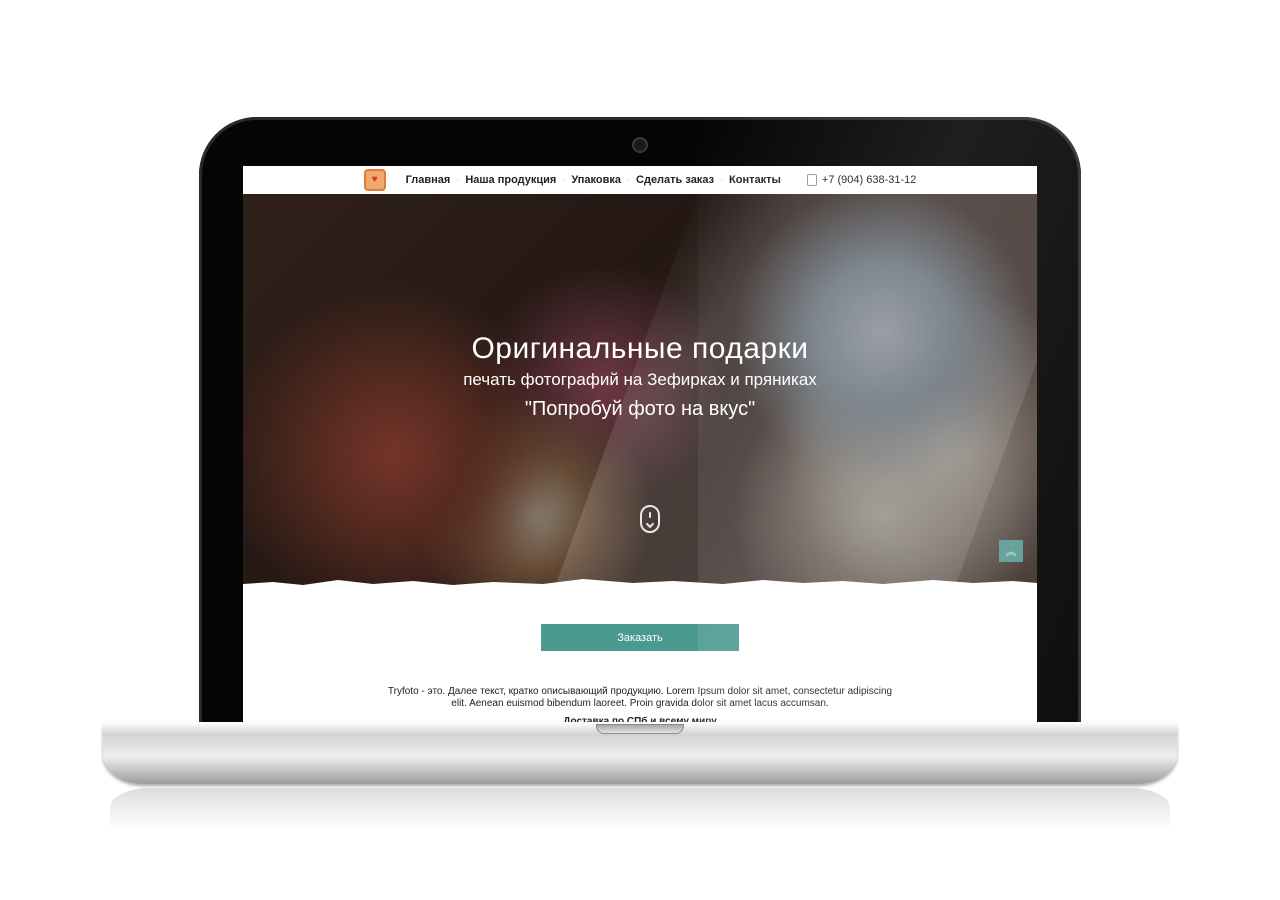 This screenshot has height=900, width=1280. Describe the element at coordinates (640, 582) in the screenshot. I see `brush-stroke-divider` at that location.